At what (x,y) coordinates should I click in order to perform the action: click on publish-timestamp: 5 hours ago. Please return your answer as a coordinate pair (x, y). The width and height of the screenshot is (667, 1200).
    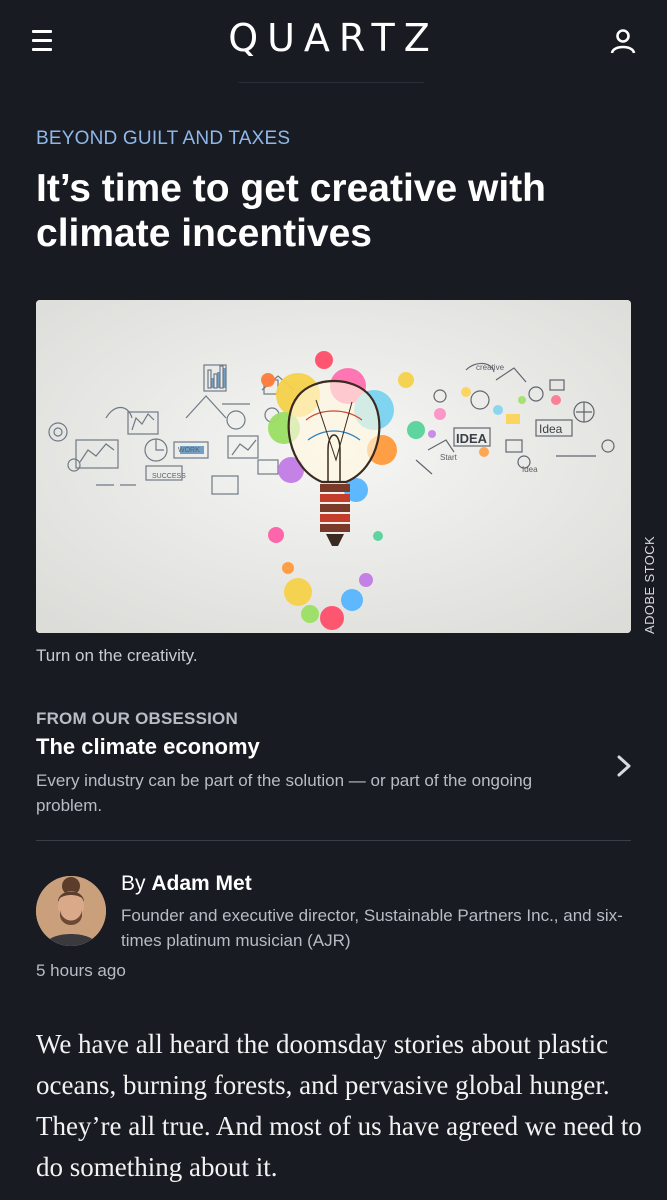
    Looking at the image, I should click on (81, 970).